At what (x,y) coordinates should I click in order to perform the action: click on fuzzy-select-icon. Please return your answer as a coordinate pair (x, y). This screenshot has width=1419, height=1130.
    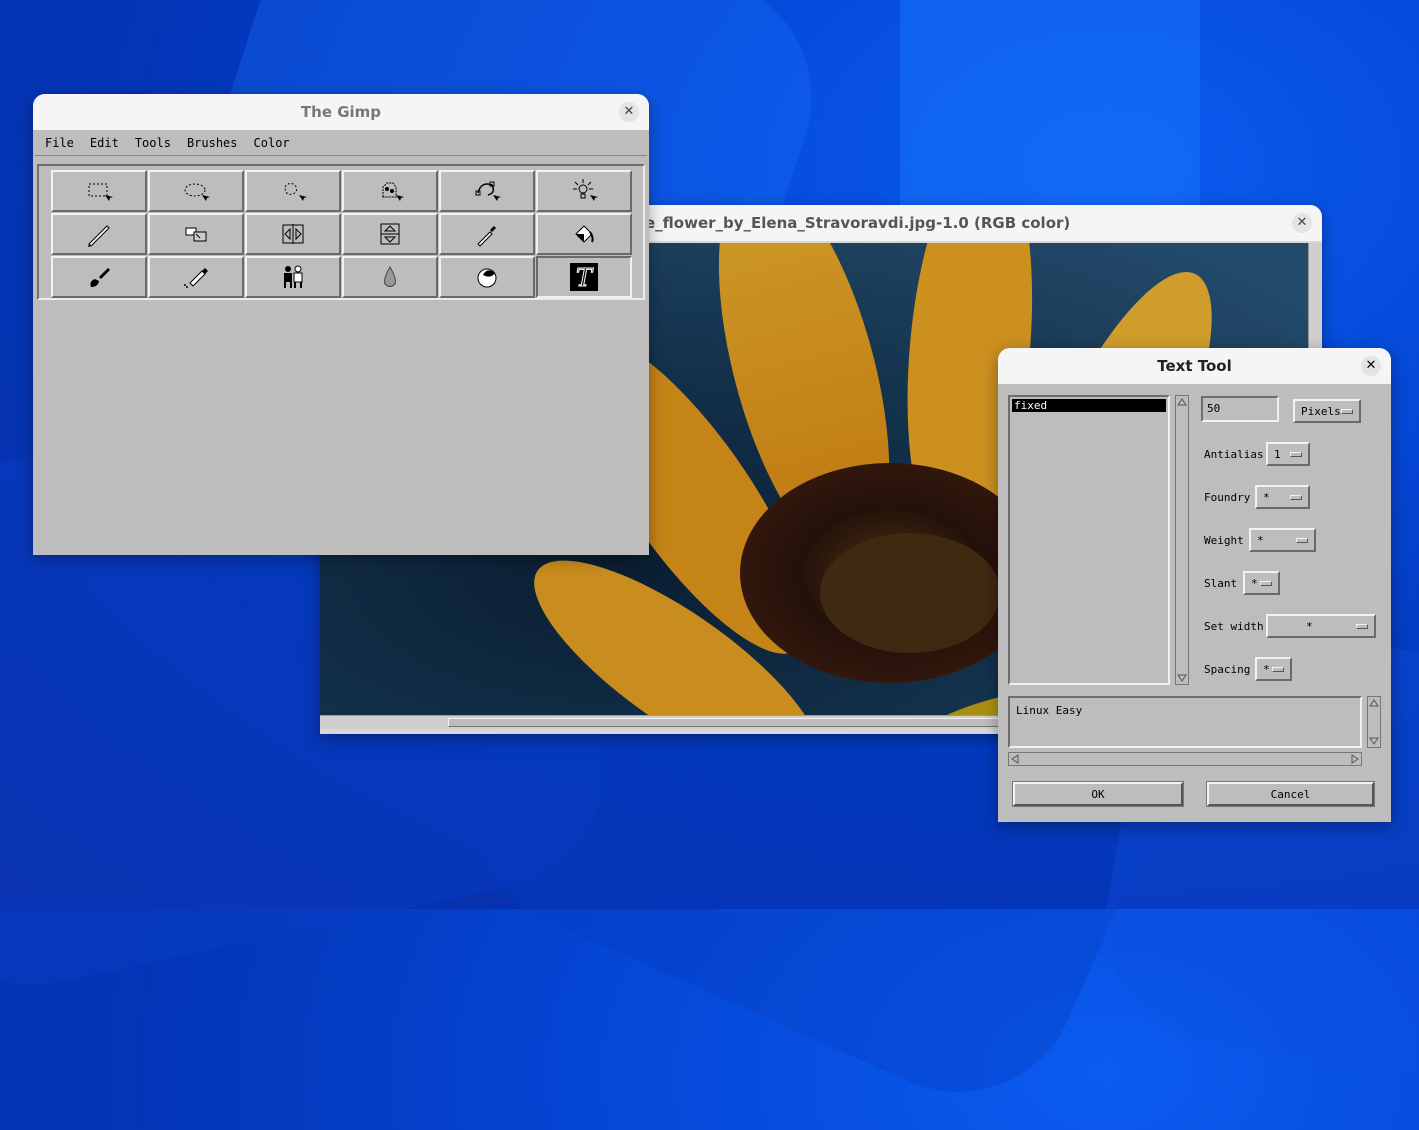
    Looking at the image, I should click on (393, 191).